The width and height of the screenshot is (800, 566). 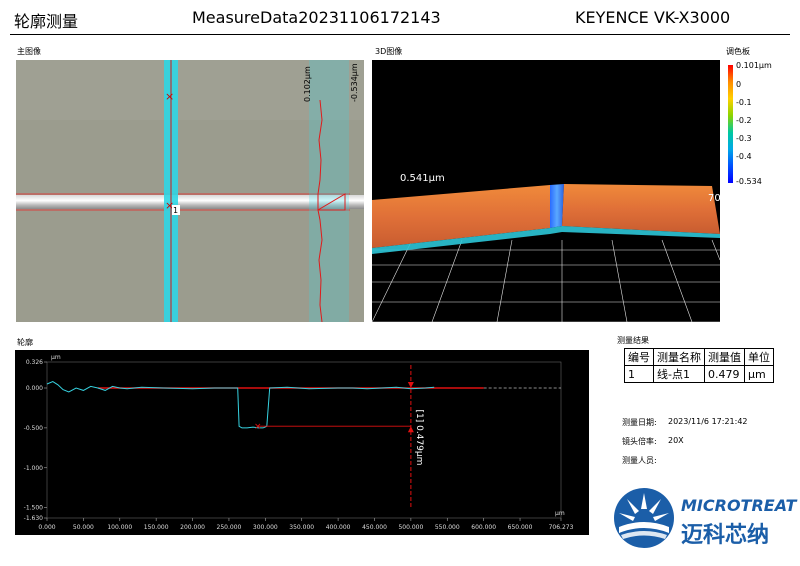 I want to click on results-label: 测量结果, so click(x=633, y=340).